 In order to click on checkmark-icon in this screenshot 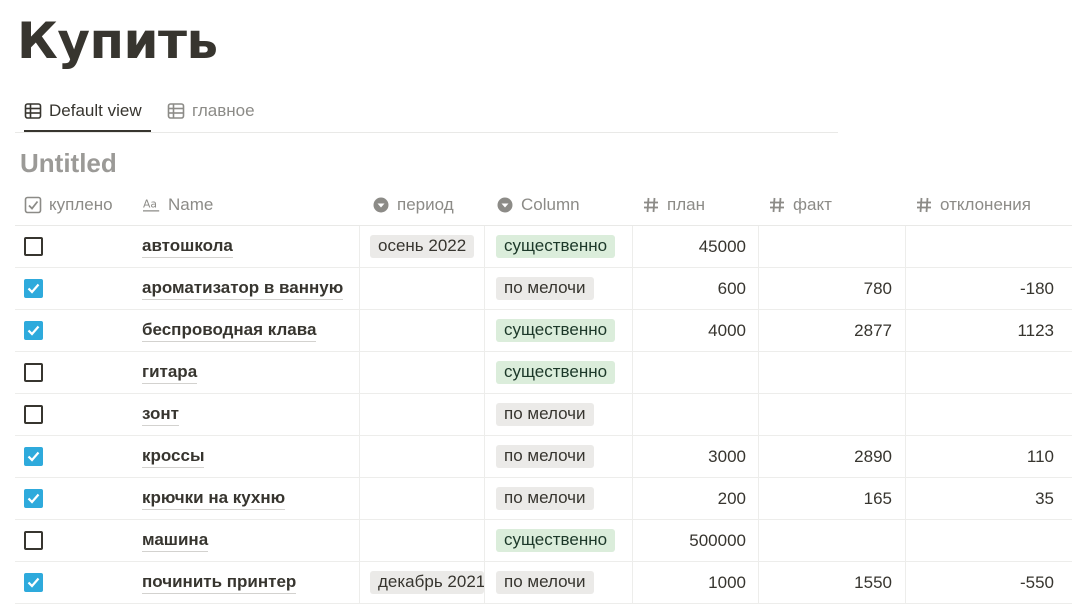, I will do `click(33, 456)`.